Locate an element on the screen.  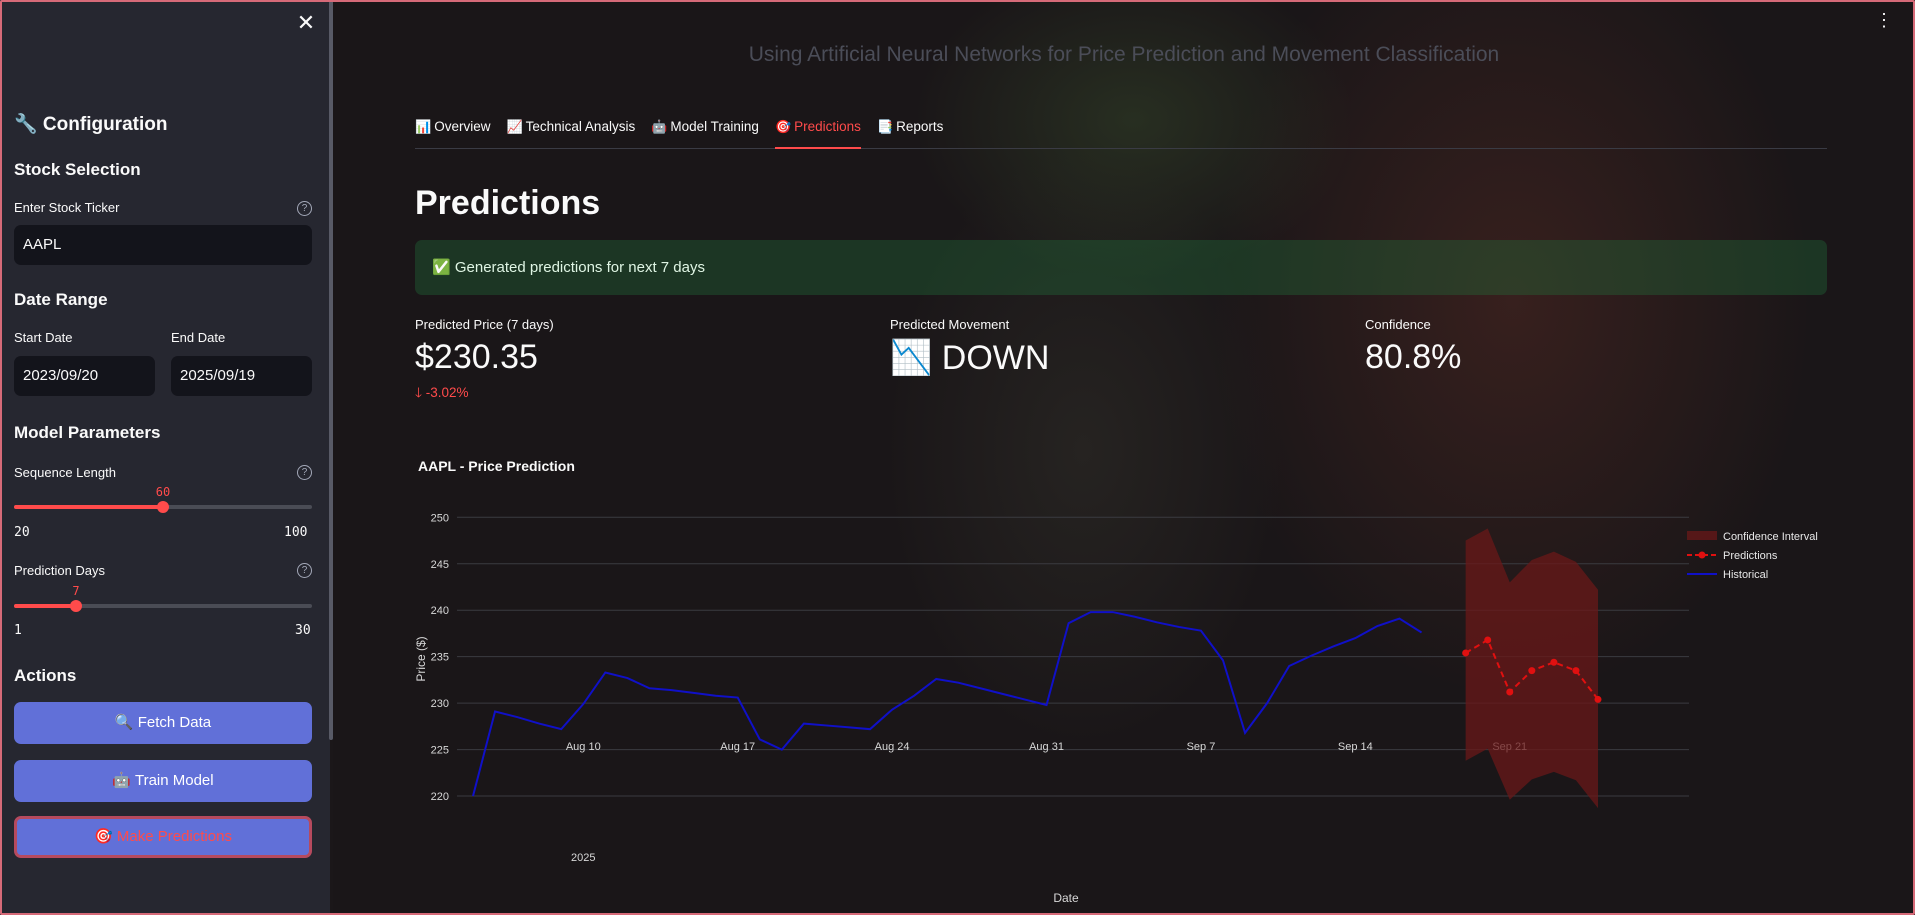
prediction-days-slider is located at coordinates (163, 606).